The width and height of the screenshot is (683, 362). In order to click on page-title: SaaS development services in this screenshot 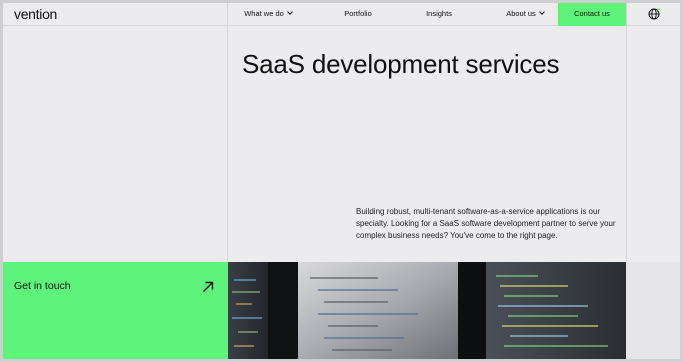, I will do `click(401, 64)`.